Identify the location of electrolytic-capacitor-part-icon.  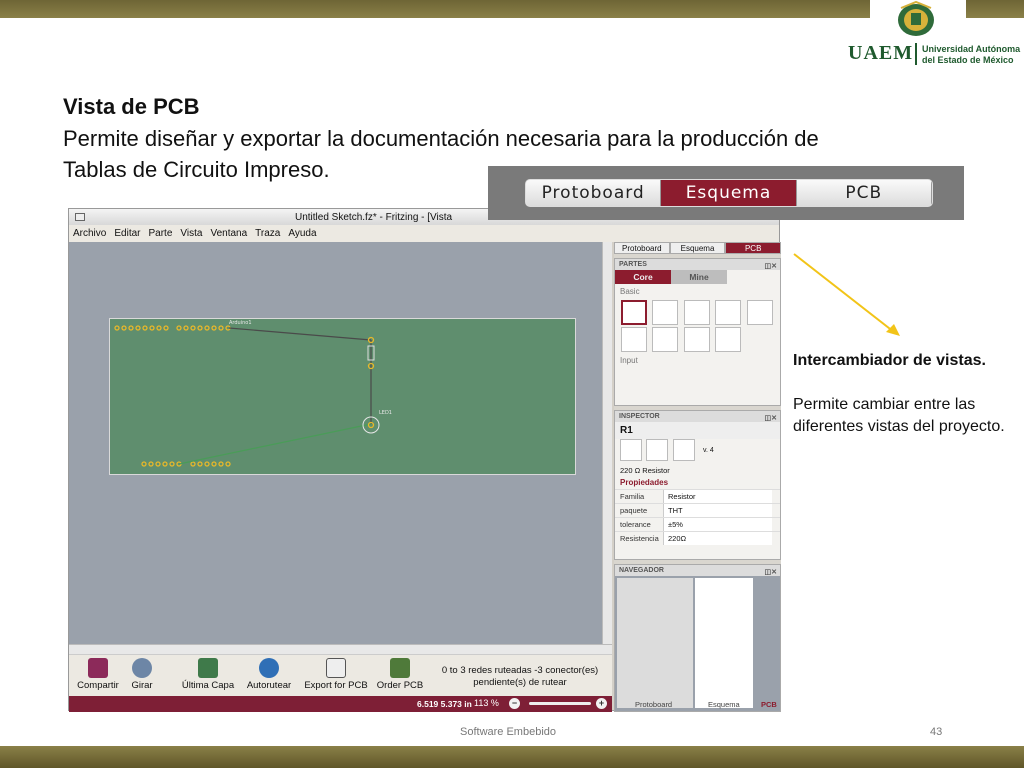
(728, 312).